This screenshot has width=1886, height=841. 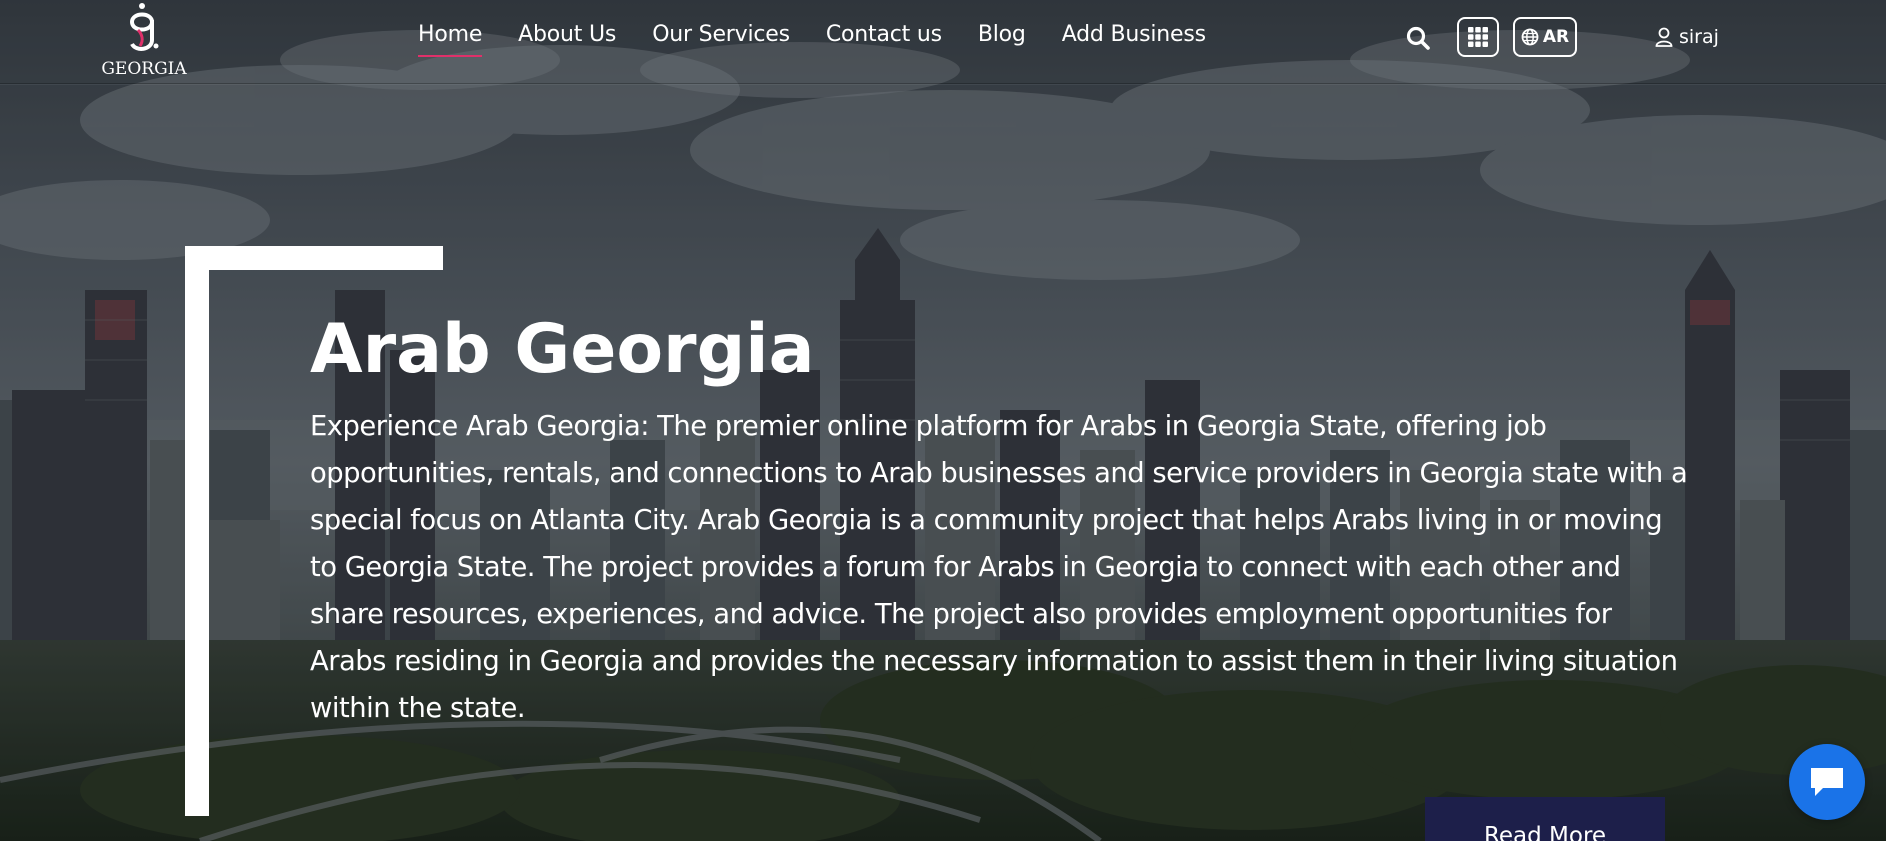 I want to click on search-icon, so click(x=1418, y=38).